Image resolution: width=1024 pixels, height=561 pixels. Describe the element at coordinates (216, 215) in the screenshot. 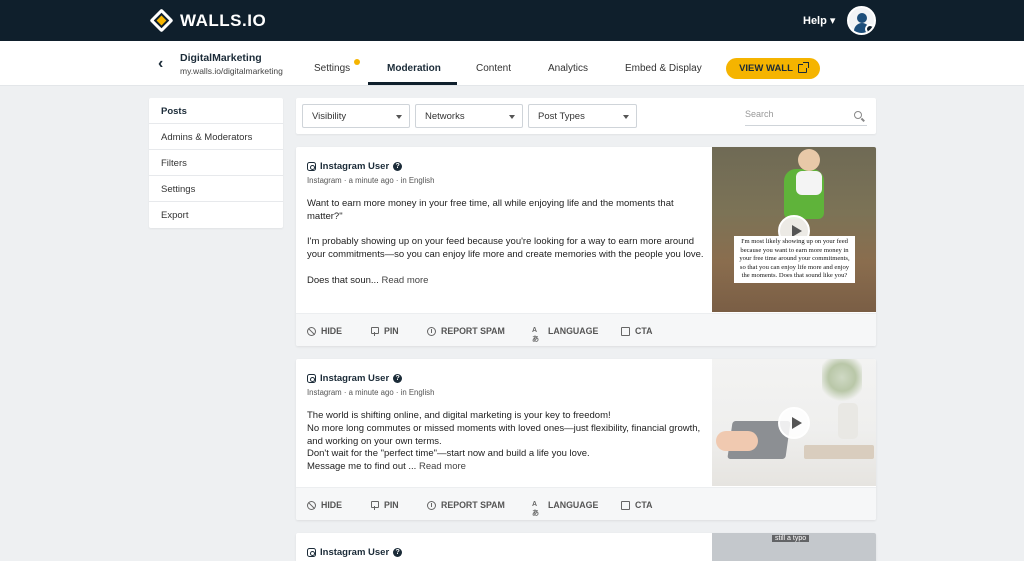

I see `sidebar-item-export: Export` at that location.